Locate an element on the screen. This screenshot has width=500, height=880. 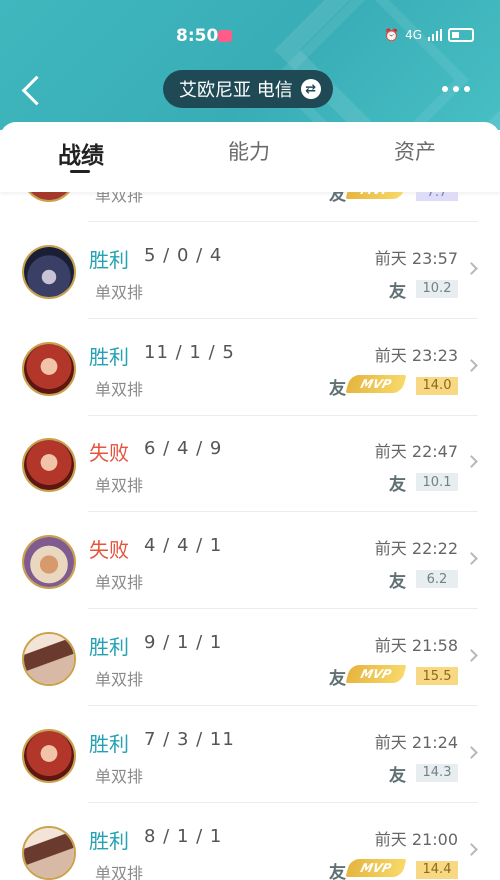
server-label: 艾欧尼亚 电信 is located at coordinates (236, 90).